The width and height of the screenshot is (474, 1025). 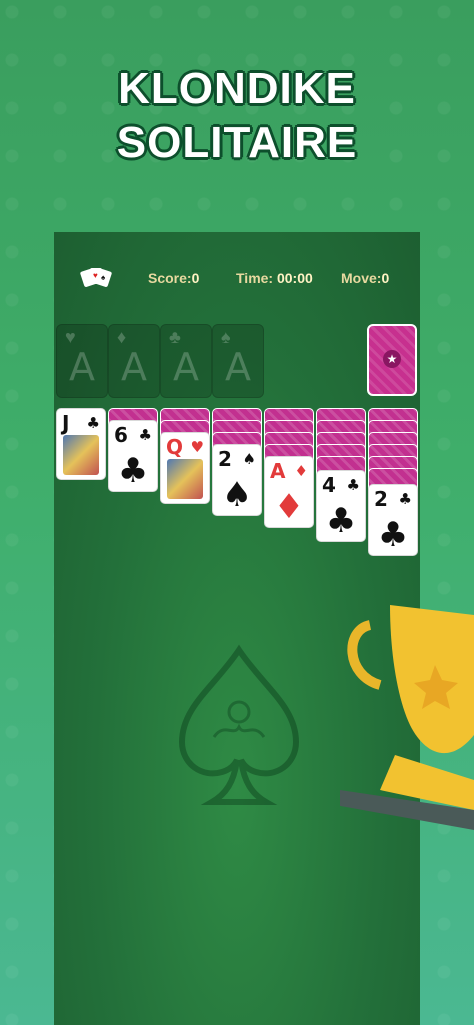 I want to click on foundation-diamonds: ♦ A, so click(x=134, y=361).